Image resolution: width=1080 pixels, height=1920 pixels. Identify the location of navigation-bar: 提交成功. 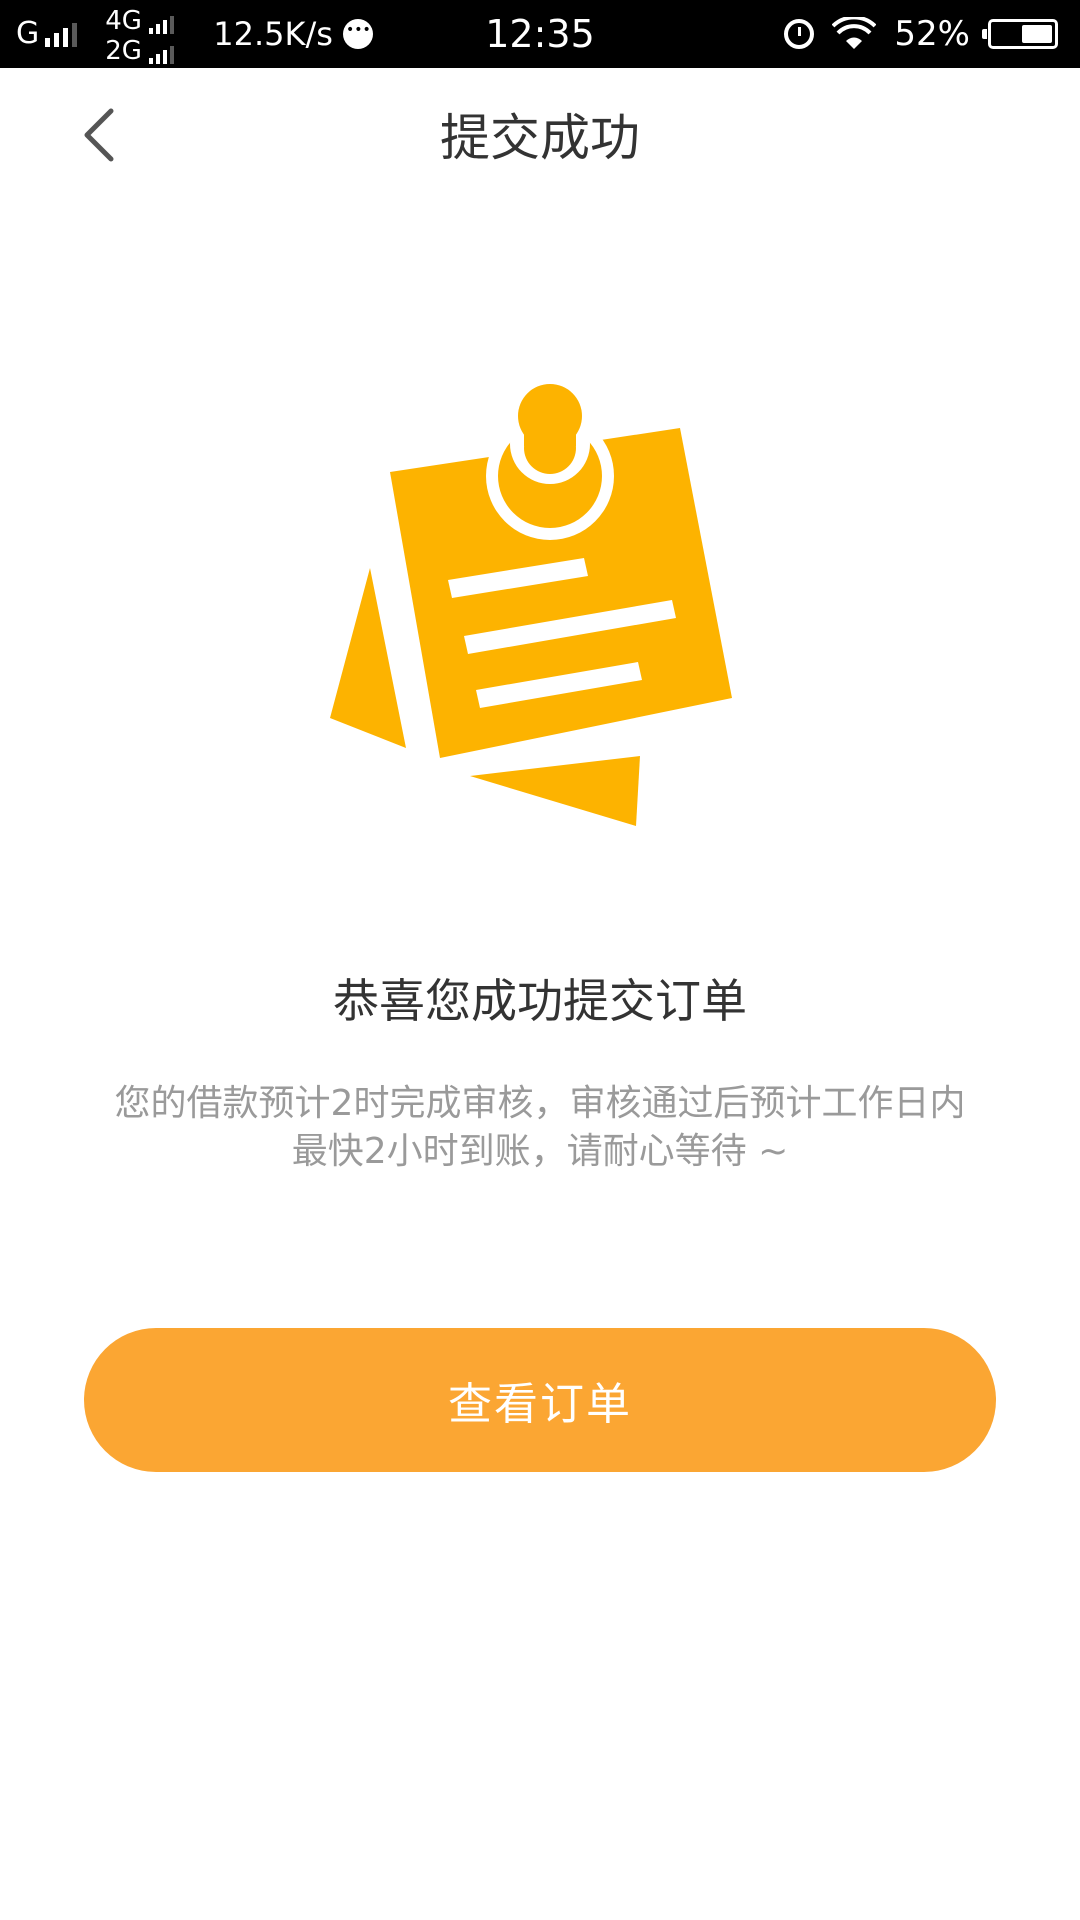
(540, 138).